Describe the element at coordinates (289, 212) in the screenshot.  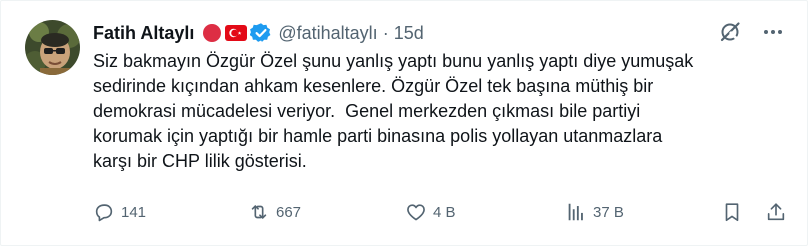
I see `repost-count: 667` at that location.